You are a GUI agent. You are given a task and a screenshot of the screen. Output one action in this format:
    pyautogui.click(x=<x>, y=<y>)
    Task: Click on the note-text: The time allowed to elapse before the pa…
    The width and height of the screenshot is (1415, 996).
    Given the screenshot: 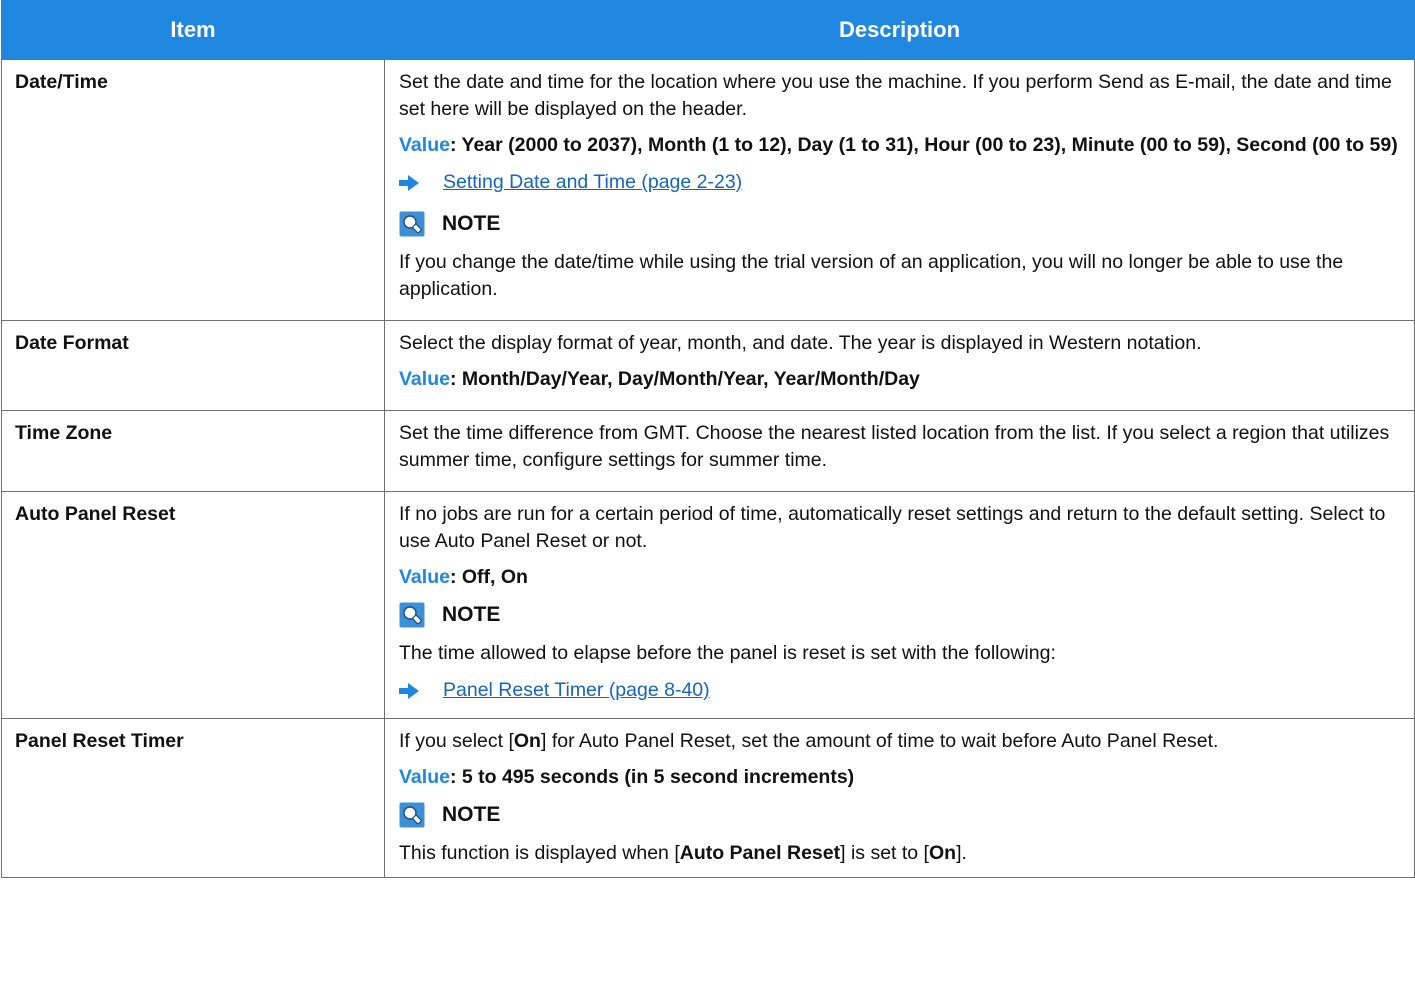 What is the action you would take?
    pyautogui.click(x=727, y=653)
    